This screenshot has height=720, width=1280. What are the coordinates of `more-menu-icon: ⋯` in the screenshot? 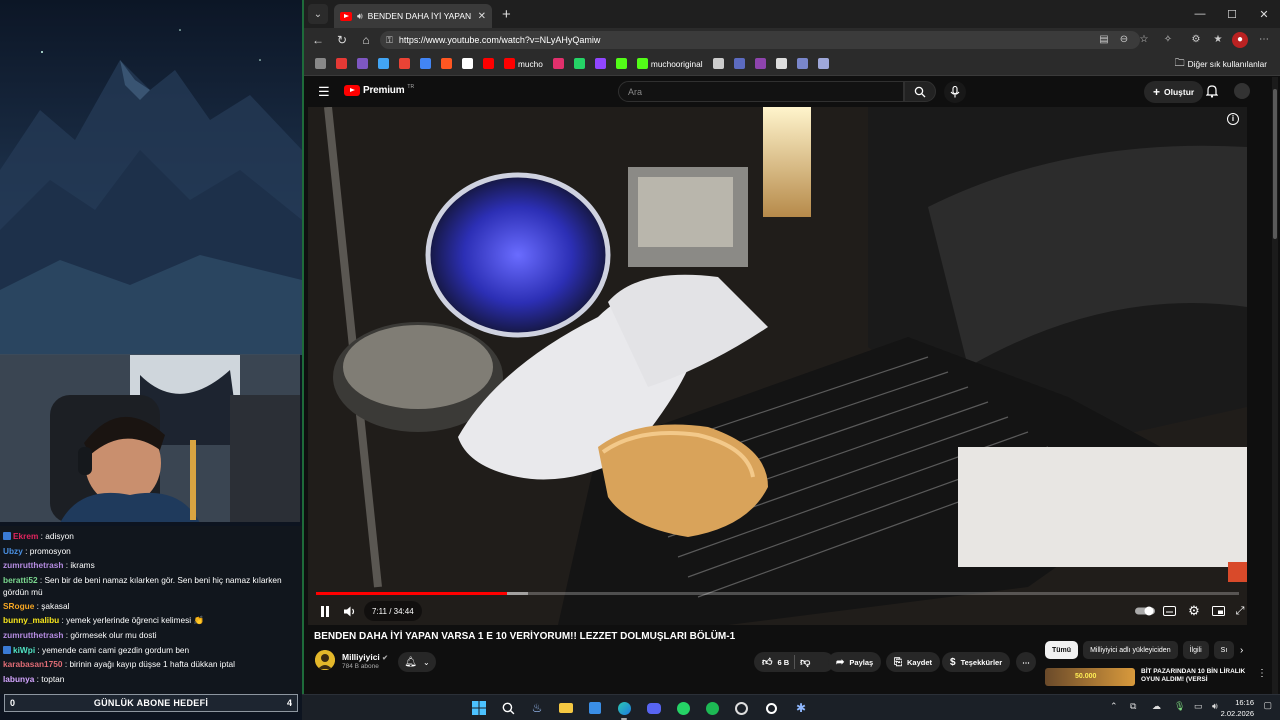 It's located at (1264, 40).